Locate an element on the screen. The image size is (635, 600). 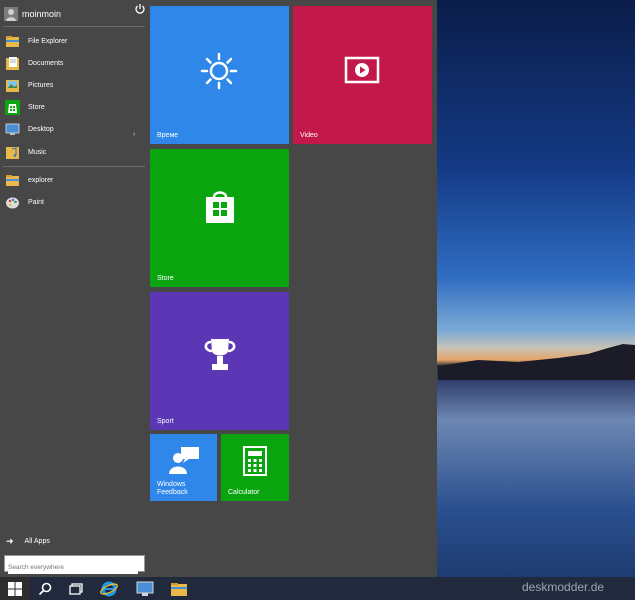
pictures-icon is located at coordinates (12, 85).